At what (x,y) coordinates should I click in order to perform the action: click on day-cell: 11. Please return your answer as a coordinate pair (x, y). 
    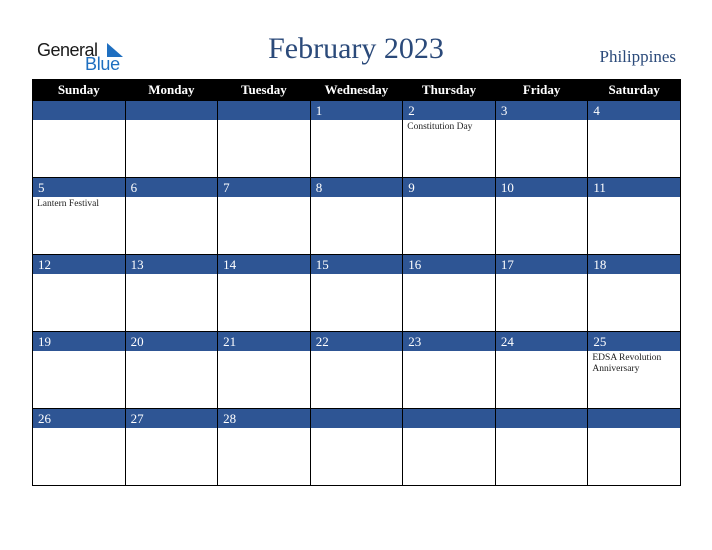
    Looking at the image, I should click on (634, 216).